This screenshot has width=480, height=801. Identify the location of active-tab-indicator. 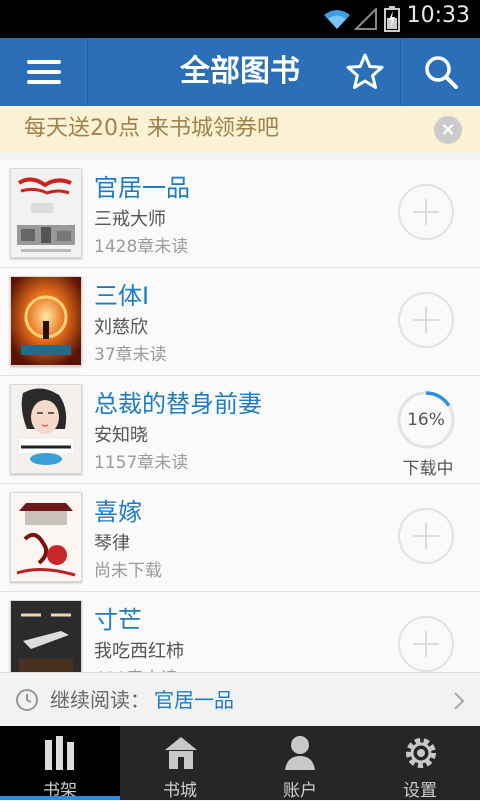
(60, 798).